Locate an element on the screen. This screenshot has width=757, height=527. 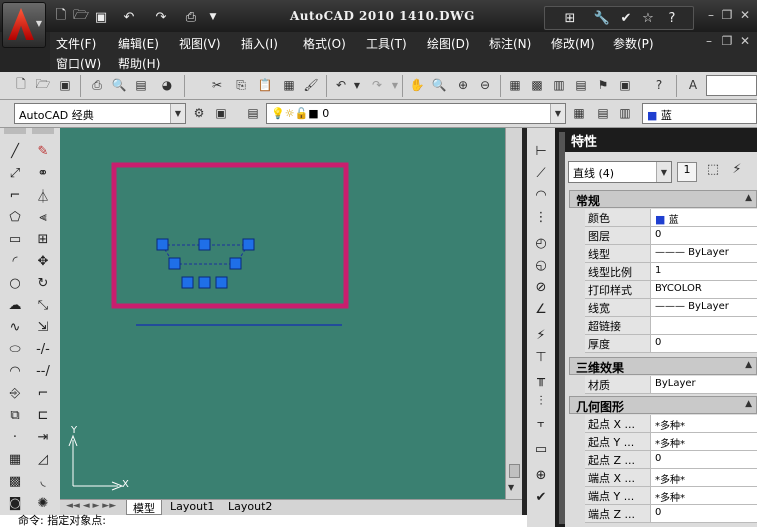
quick-dimension-icon: ⚡ is located at coordinates (541, 335).